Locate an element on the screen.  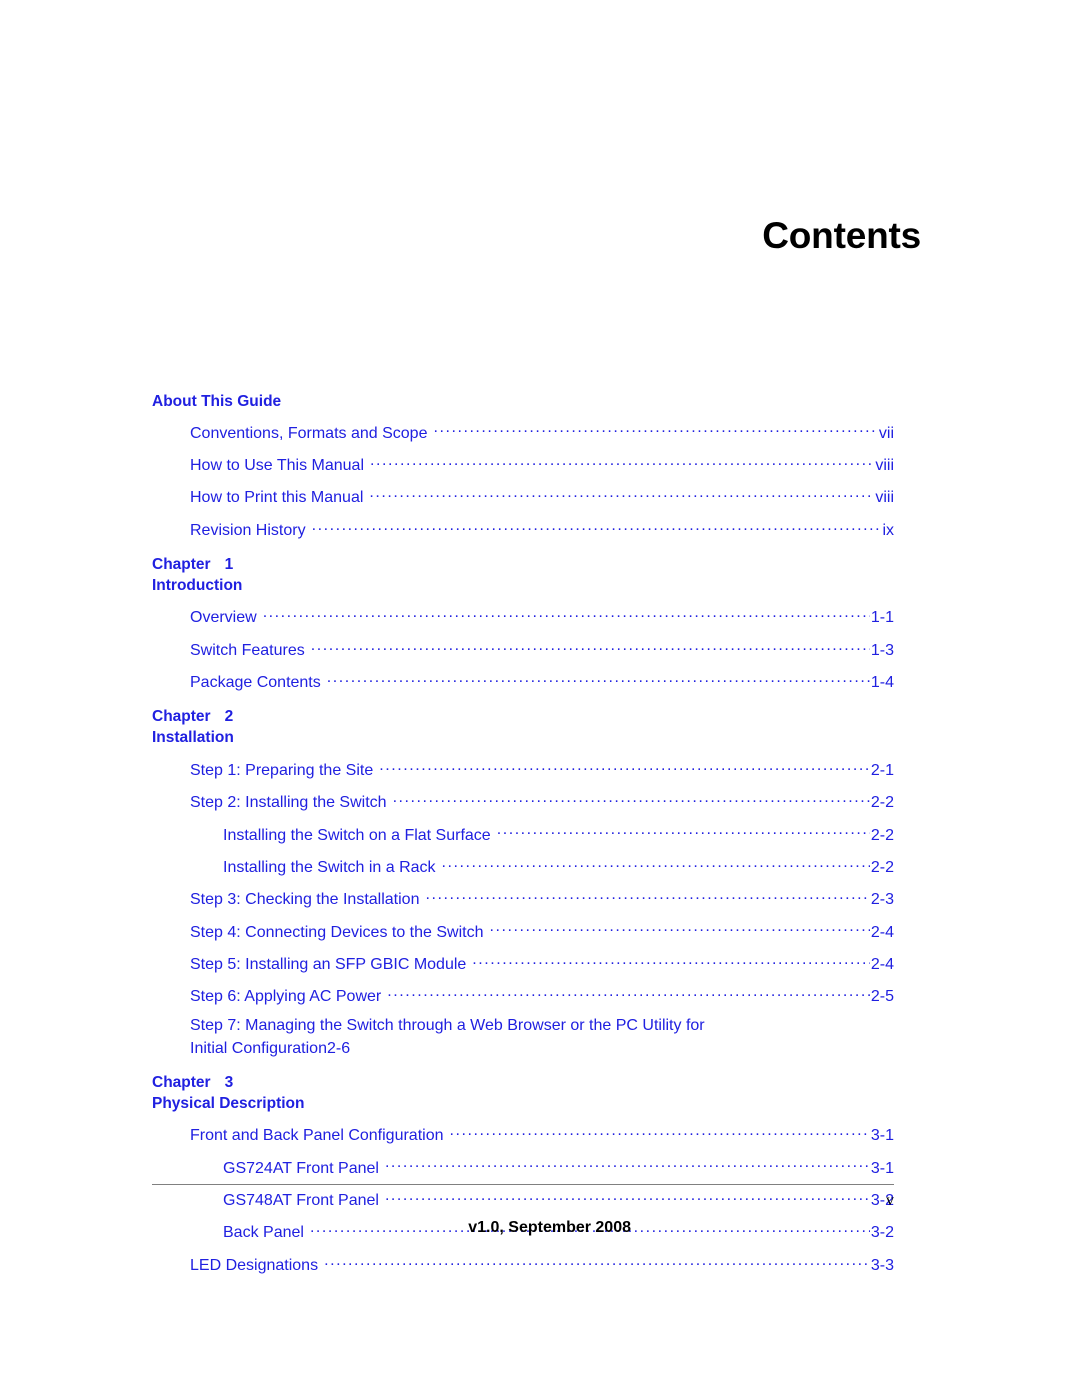
toc-entry: Installing the Switch in a Rack 2-2 is located at coordinates (523, 866).